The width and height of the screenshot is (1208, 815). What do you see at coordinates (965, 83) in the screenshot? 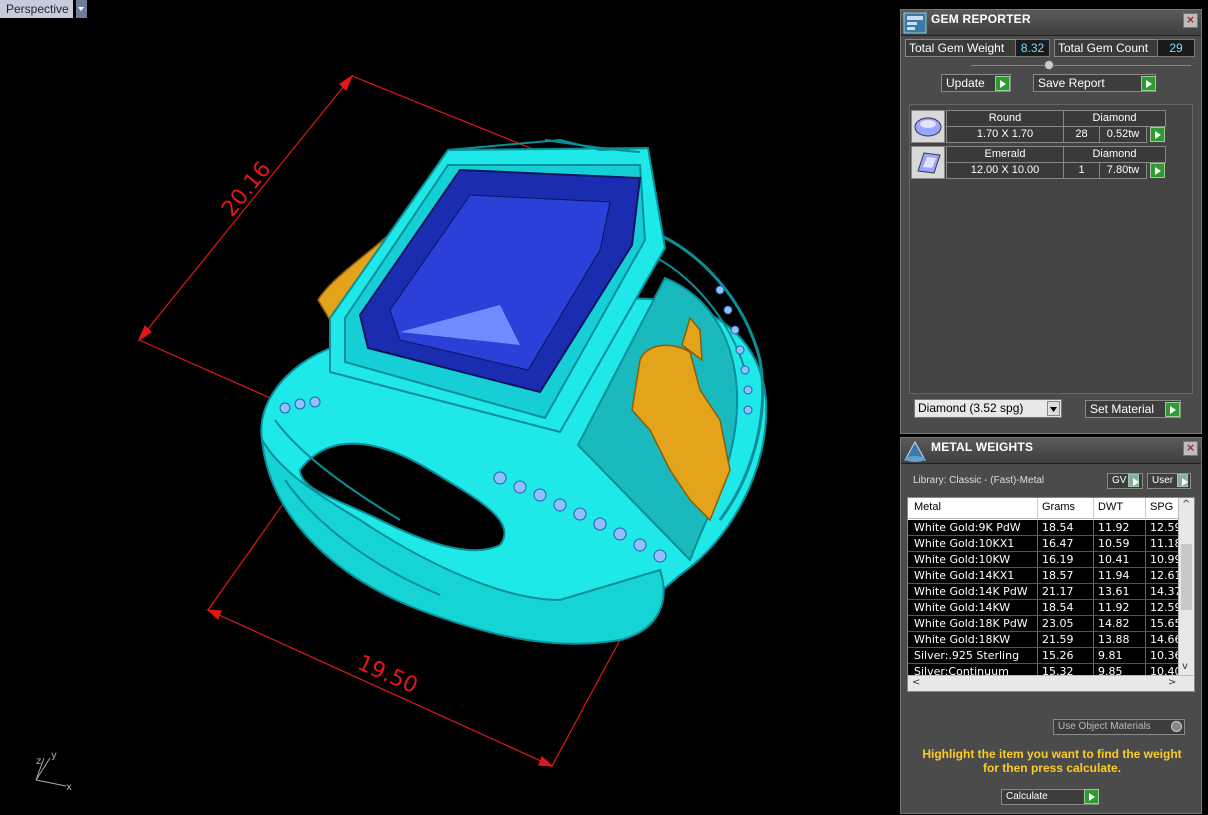
I see `update-button-label: Update` at bounding box center [965, 83].